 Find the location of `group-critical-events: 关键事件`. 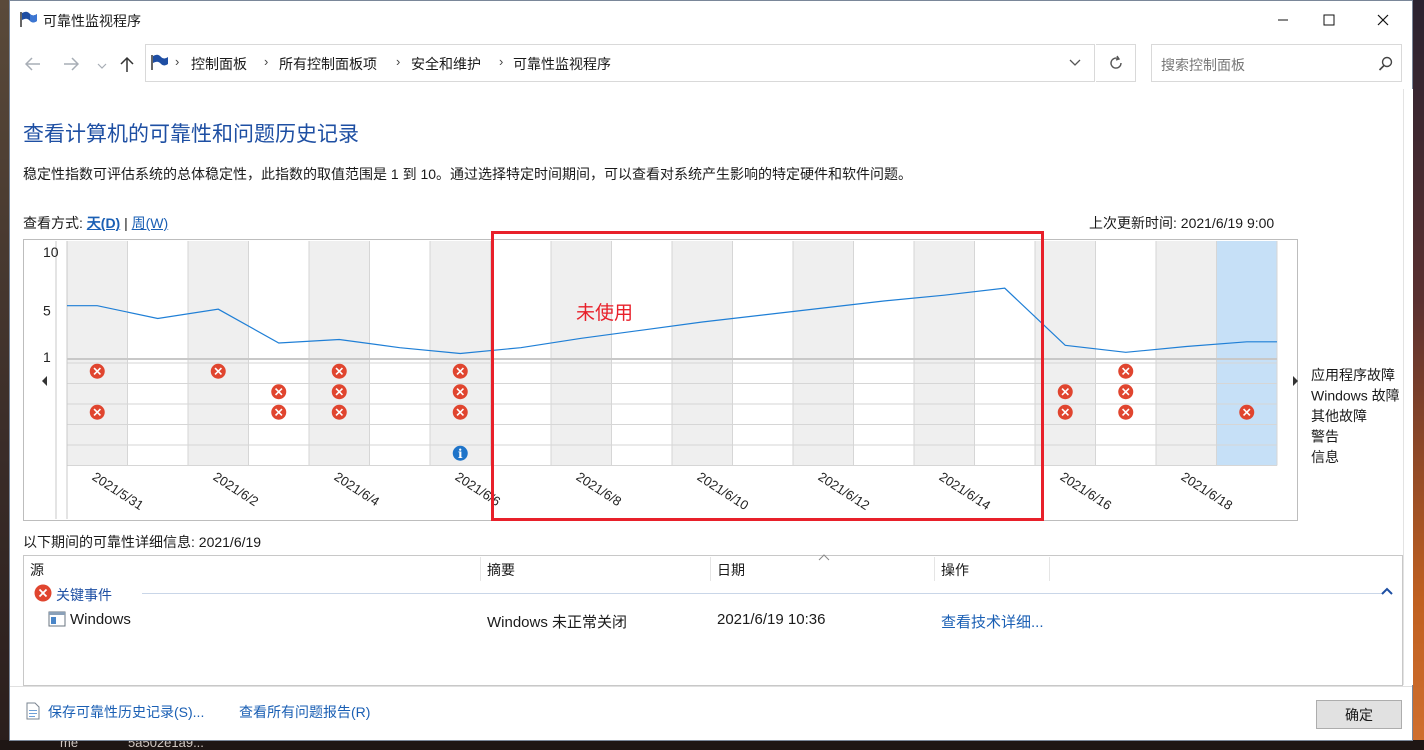

group-critical-events: 关键事件 is located at coordinates (84, 595).